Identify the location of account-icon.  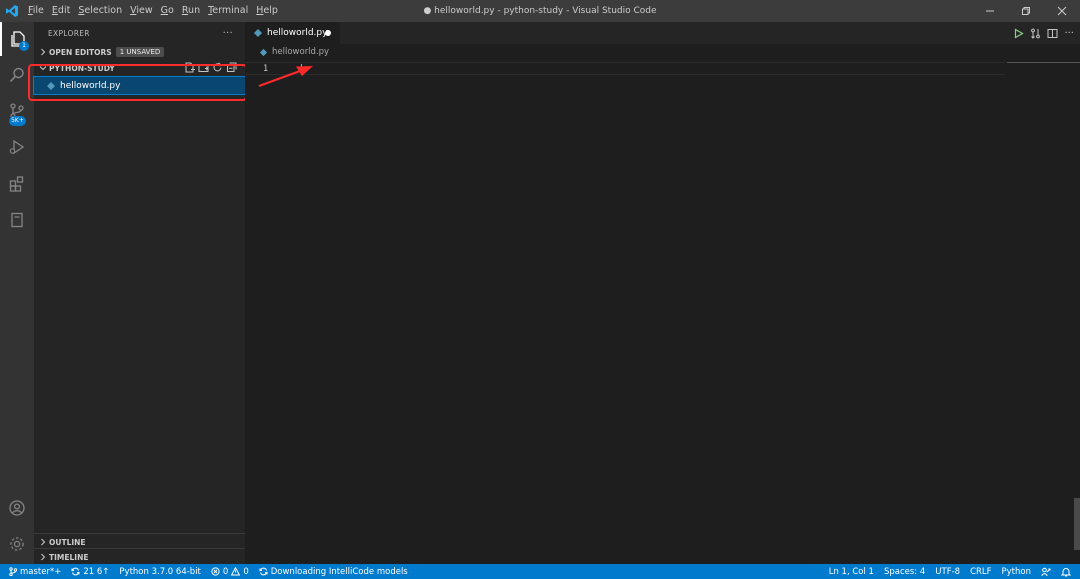
(17, 508).